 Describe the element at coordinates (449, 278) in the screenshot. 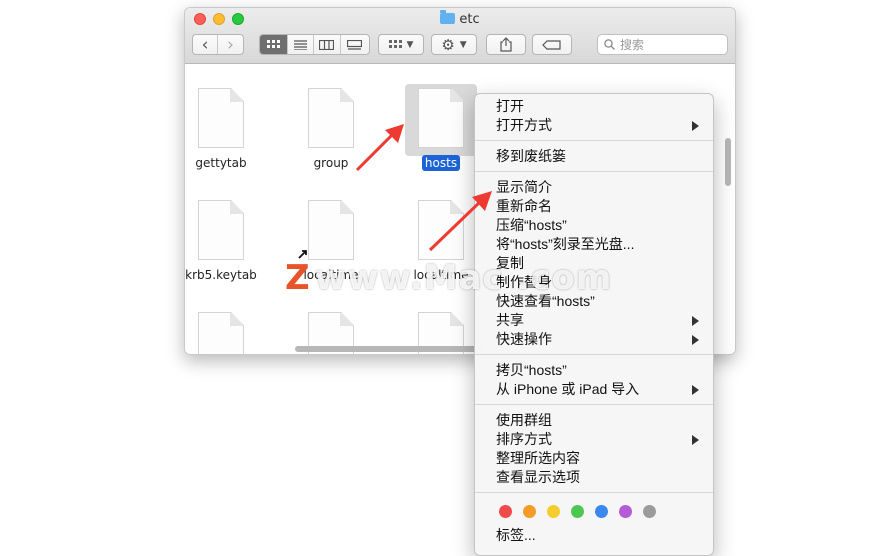

I see `watermark: Zwww.Mac .com` at that location.